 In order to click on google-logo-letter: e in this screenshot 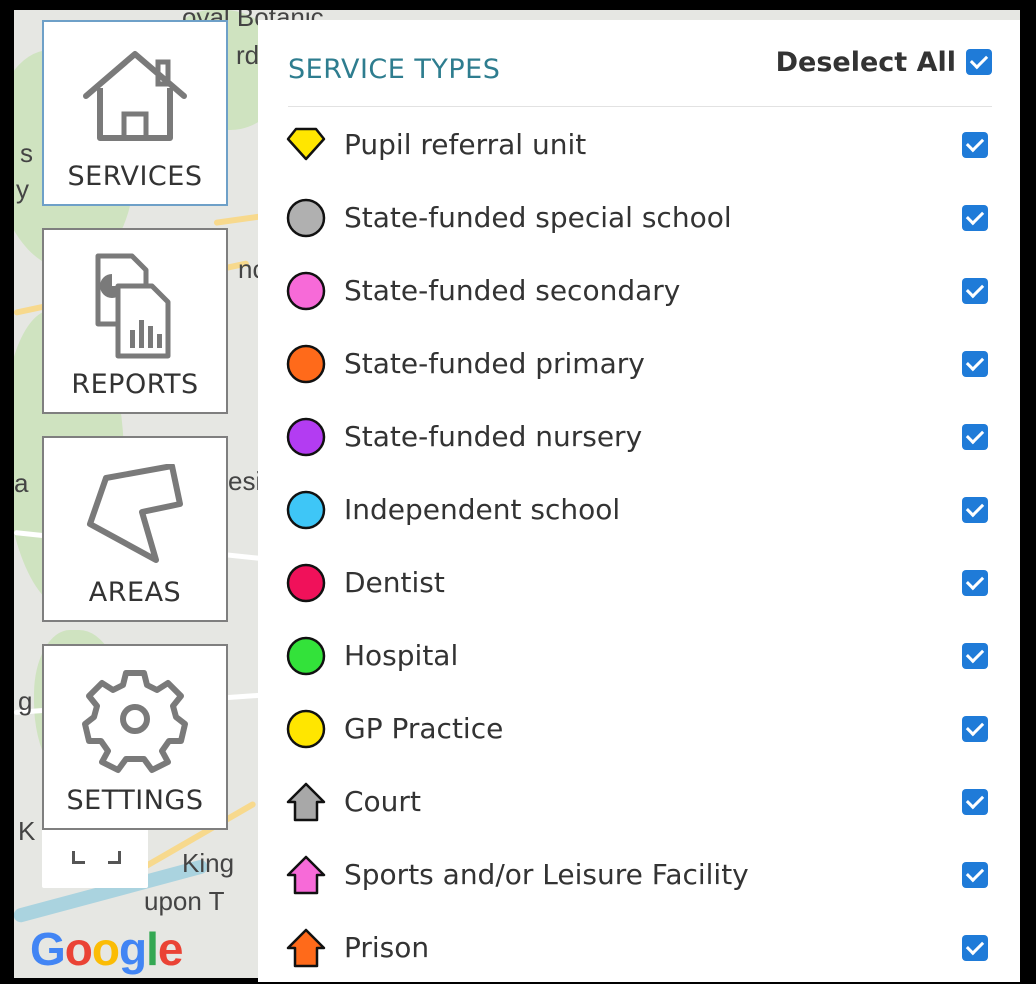, I will do `click(170, 949)`.